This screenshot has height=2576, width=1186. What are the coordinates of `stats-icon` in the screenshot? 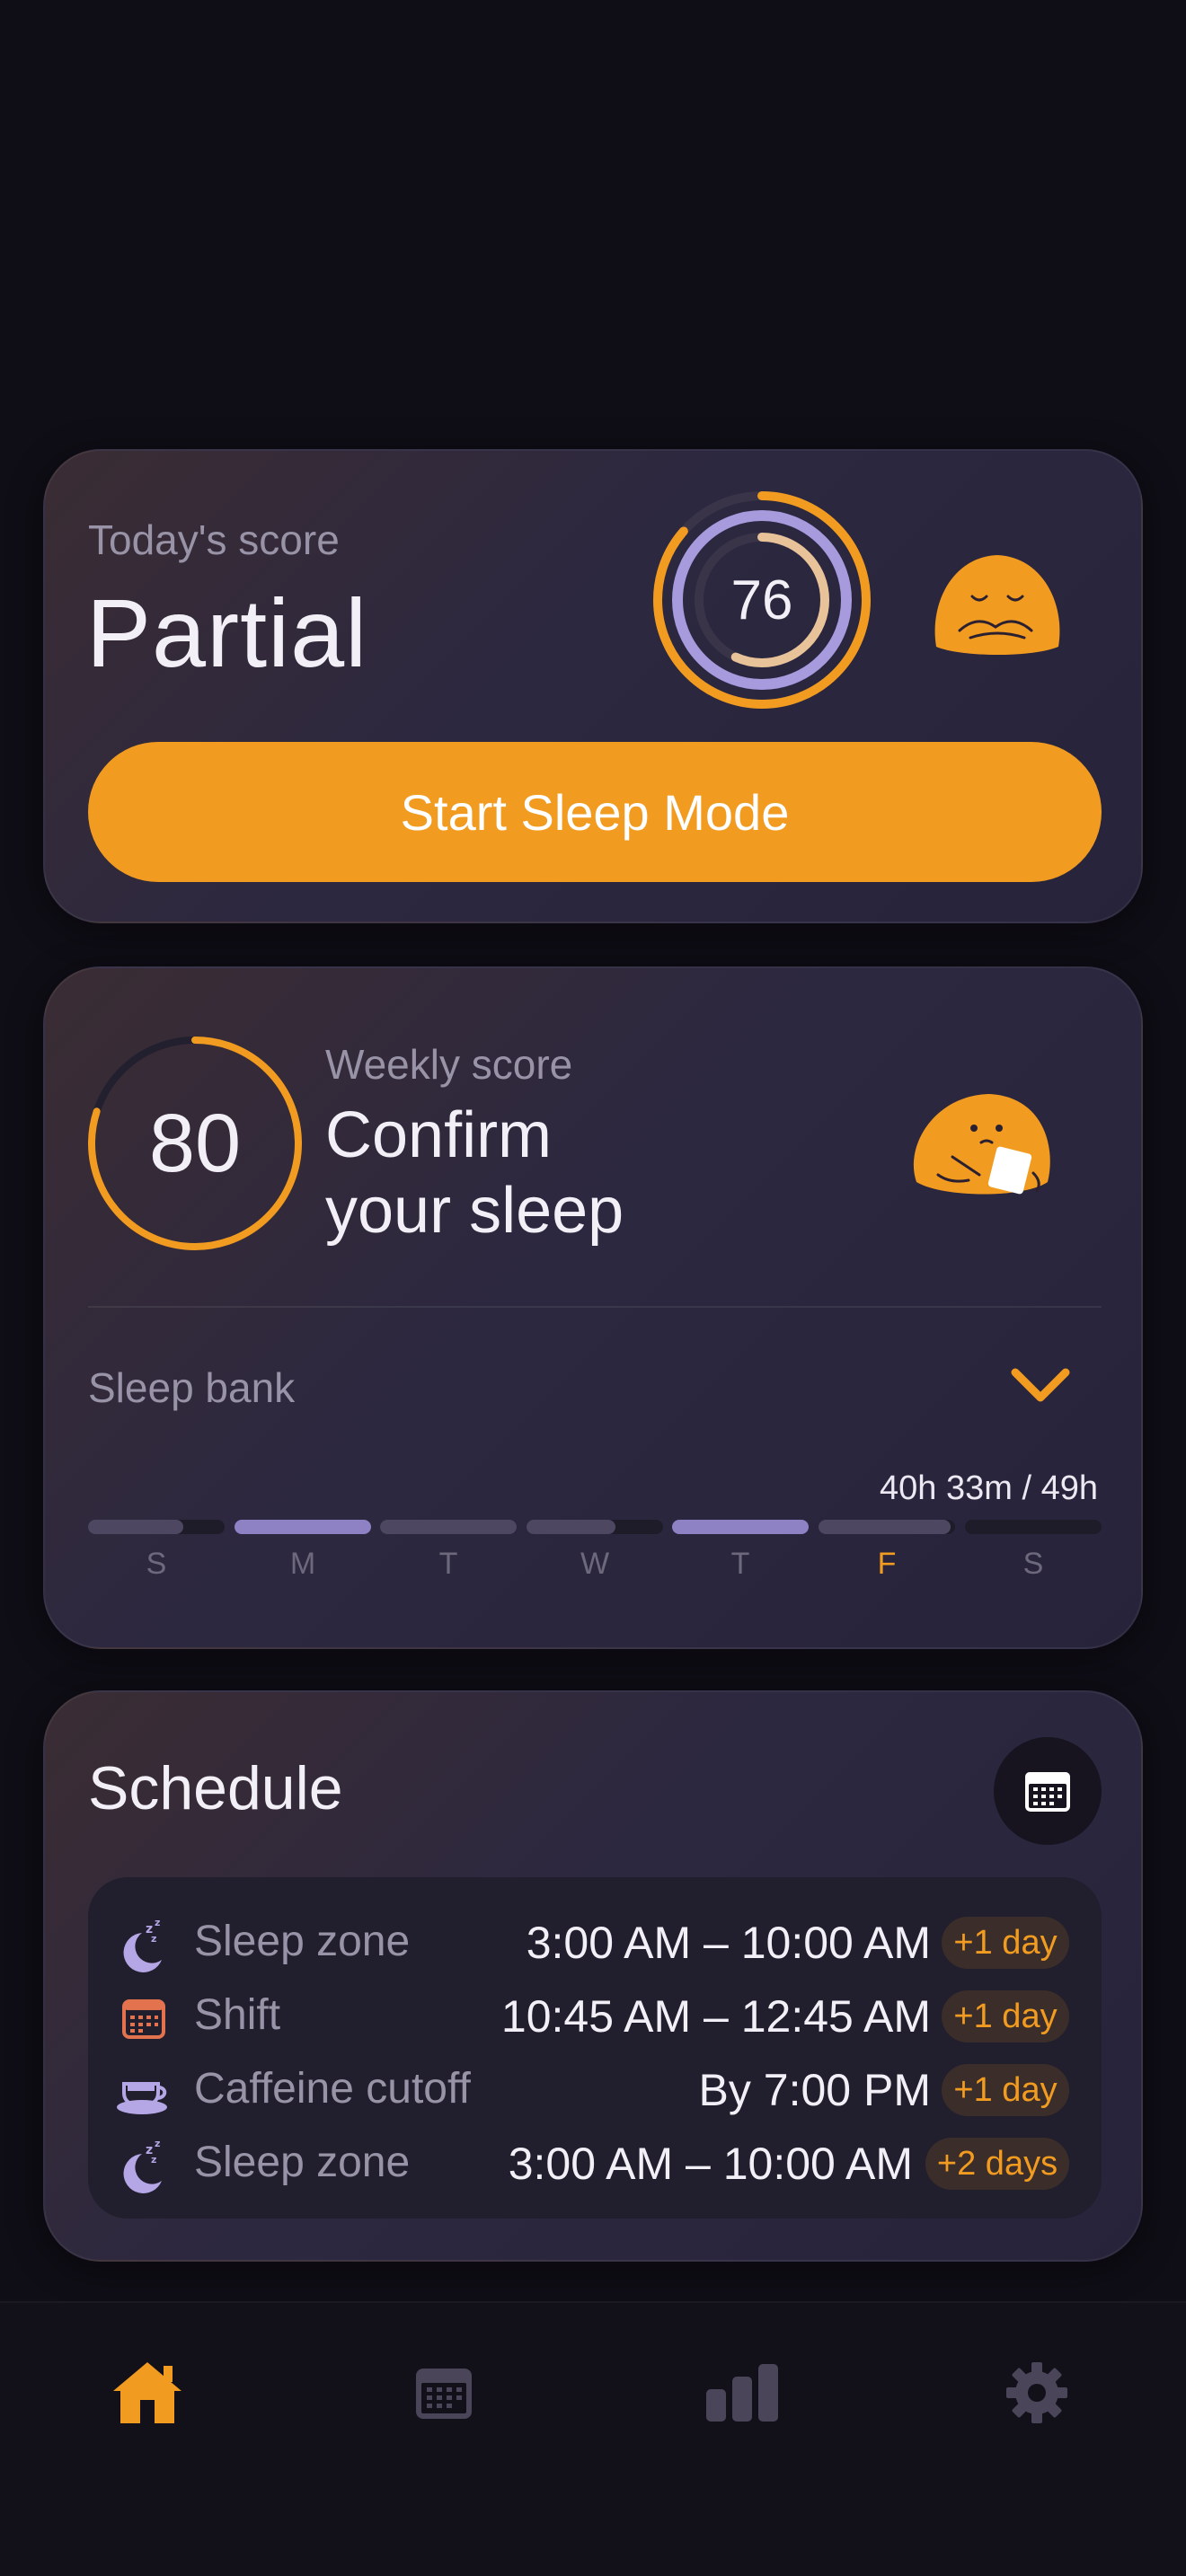 It's located at (742, 2393).